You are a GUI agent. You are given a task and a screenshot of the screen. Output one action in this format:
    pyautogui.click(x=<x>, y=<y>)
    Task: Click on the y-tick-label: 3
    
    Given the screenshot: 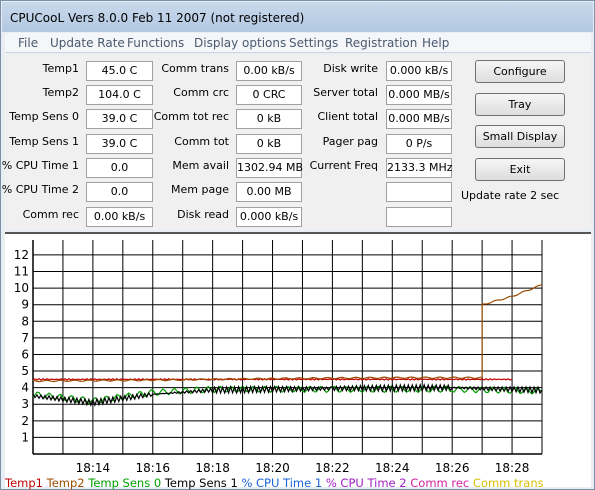 What is the action you would take?
    pyautogui.click(x=25, y=404)
    